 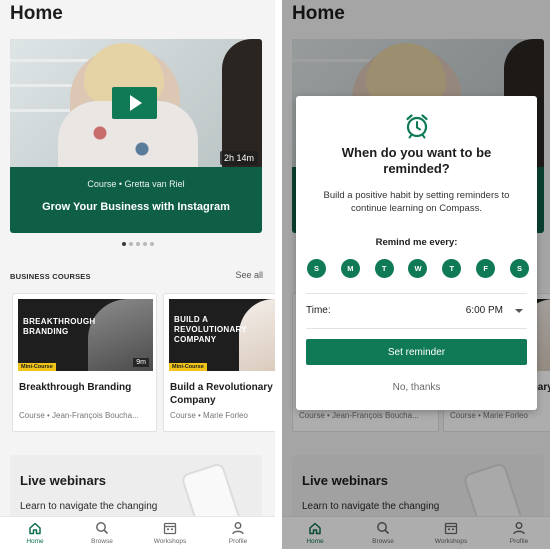 I want to click on page-title: Home, so click(x=36, y=13).